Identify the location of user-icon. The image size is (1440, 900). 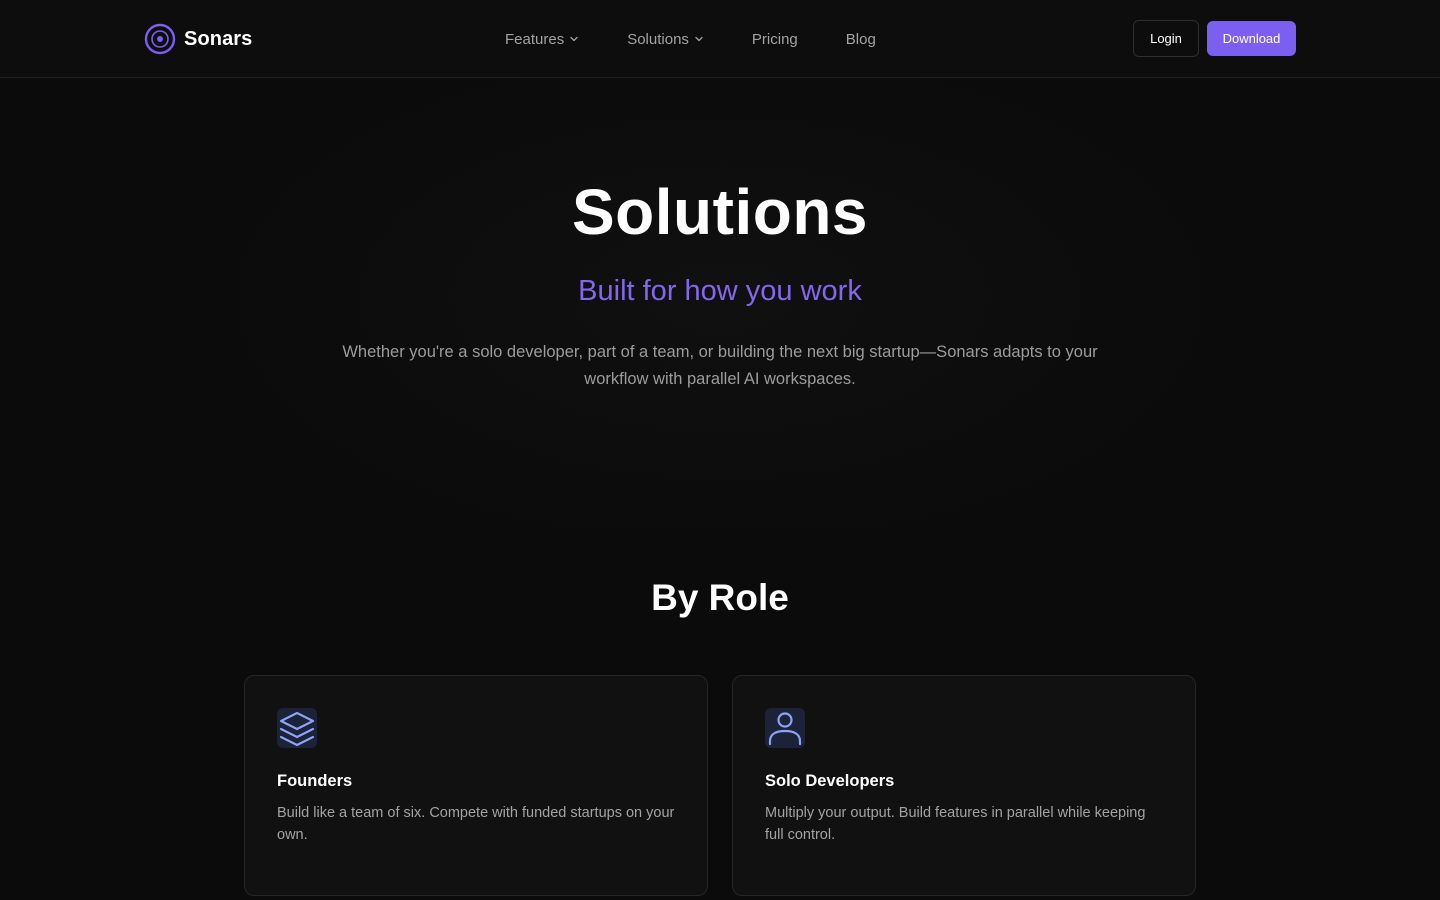
(785, 728).